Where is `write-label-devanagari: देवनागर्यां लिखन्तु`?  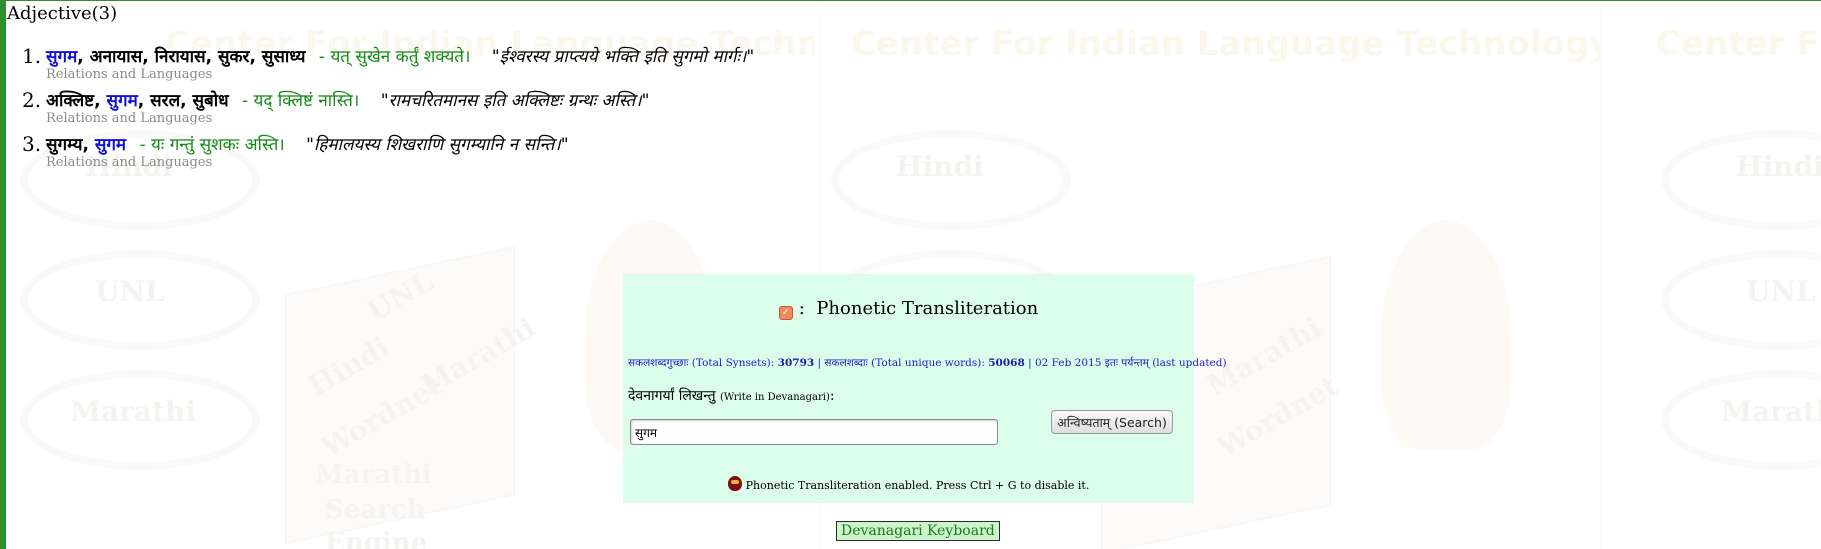 write-label-devanagari: देवनागर्यां लिखन्तु is located at coordinates (672, 396).